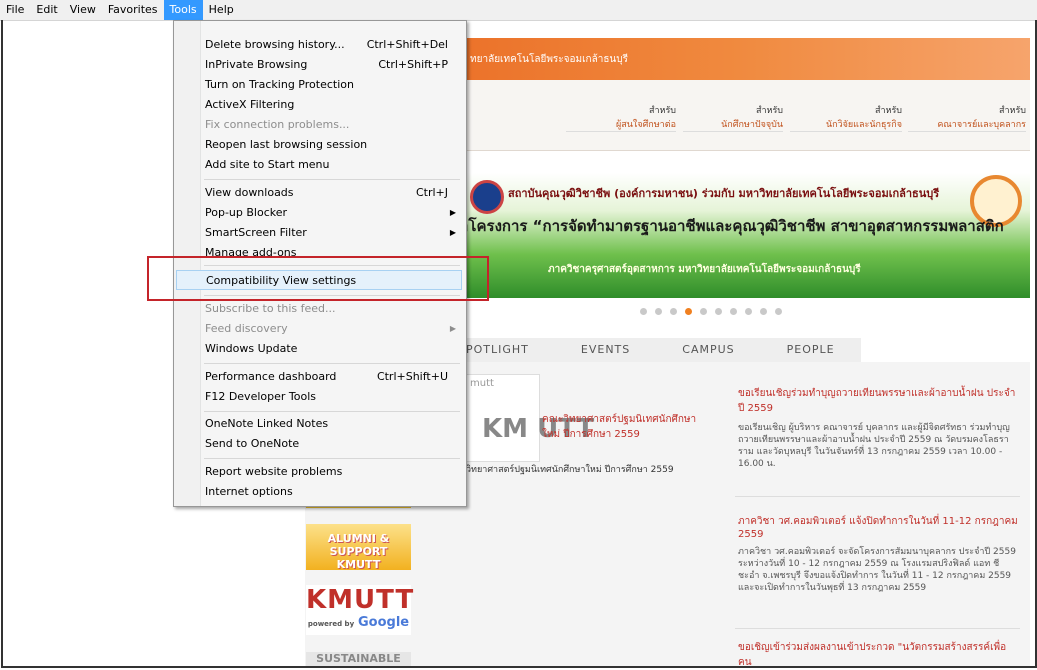  I want to click on audience-link-prospective: สำหรับ ผู้สนใจศึกษาต่อ, so click(621, 117).